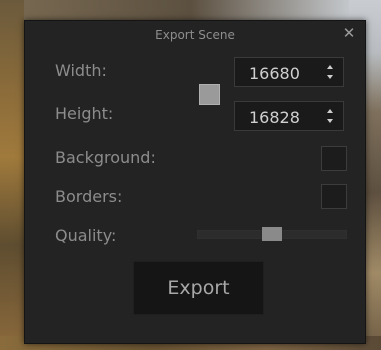 The height and width of the screenshot is (350, 381). I want to click on height-value: 16828, so click(274, 117).